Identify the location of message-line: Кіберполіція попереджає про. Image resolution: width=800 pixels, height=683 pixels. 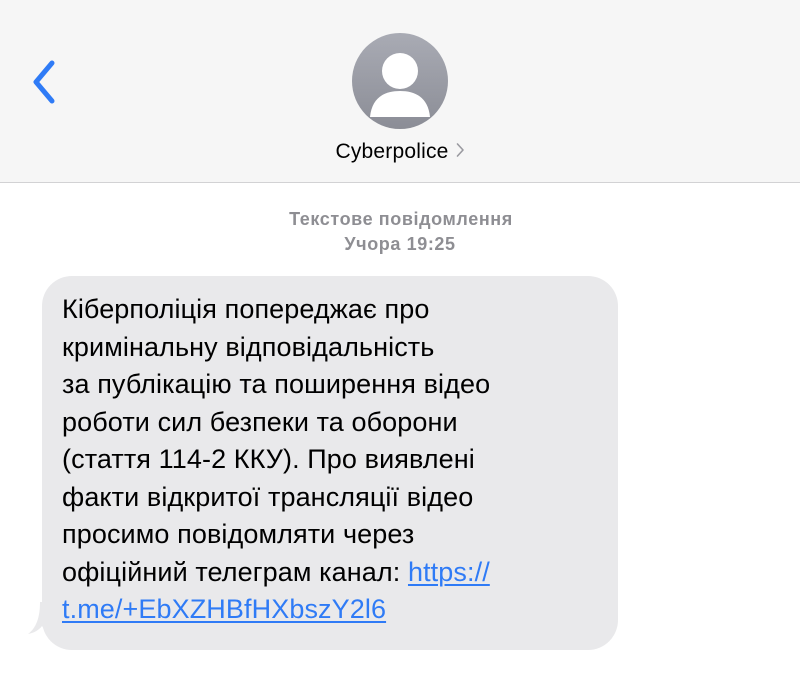
(246, 309).